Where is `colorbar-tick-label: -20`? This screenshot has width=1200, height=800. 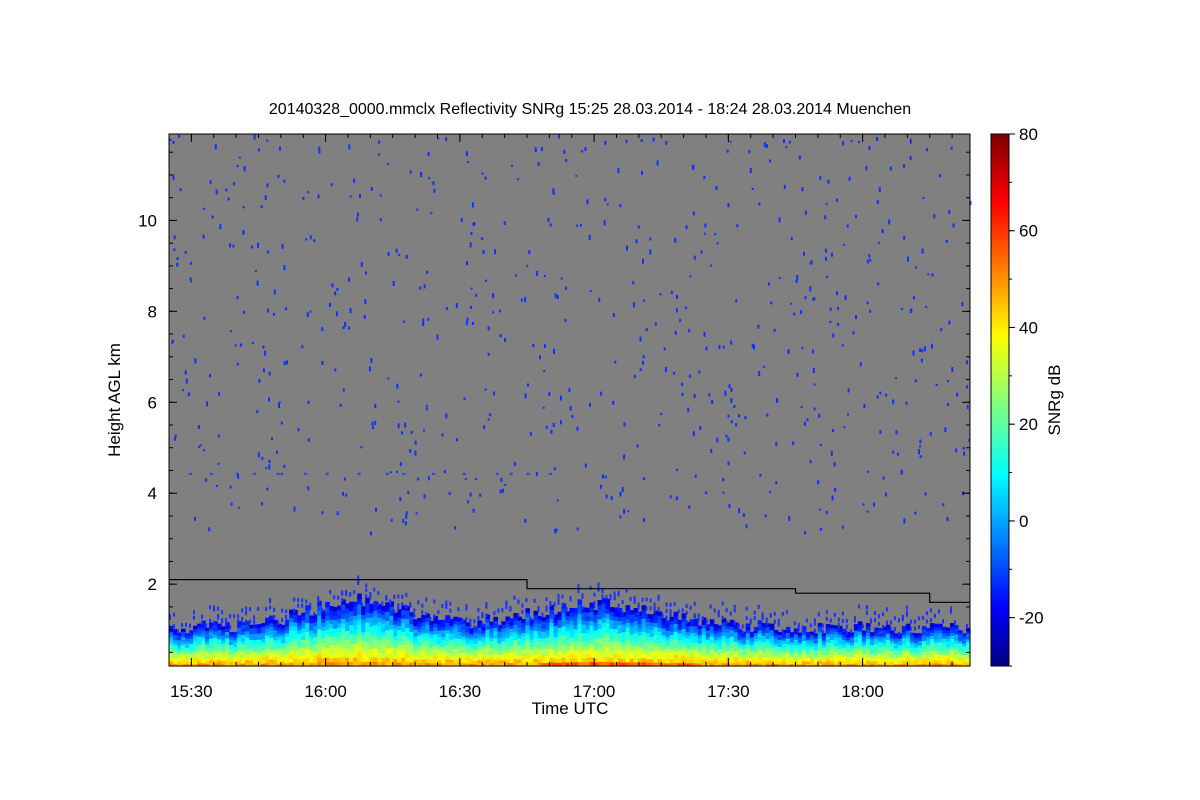
colorbar-tick-label: -20 is located at coordinates (1031, 618).